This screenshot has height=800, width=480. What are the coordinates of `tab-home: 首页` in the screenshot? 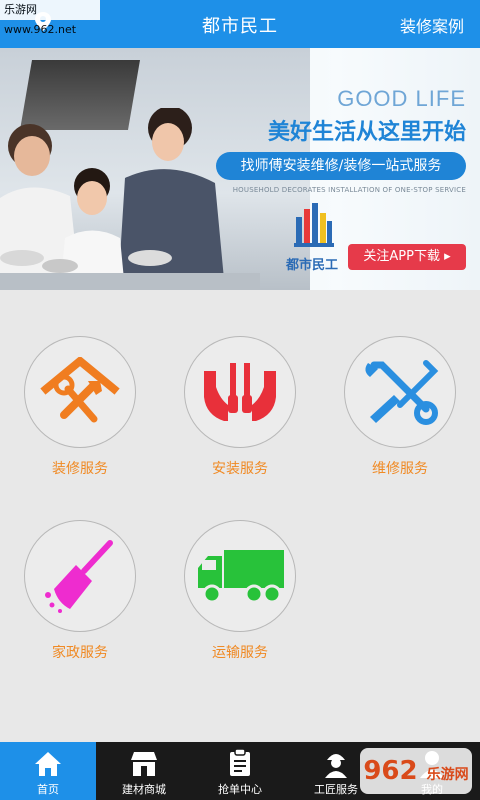 It's located at (48, 771).